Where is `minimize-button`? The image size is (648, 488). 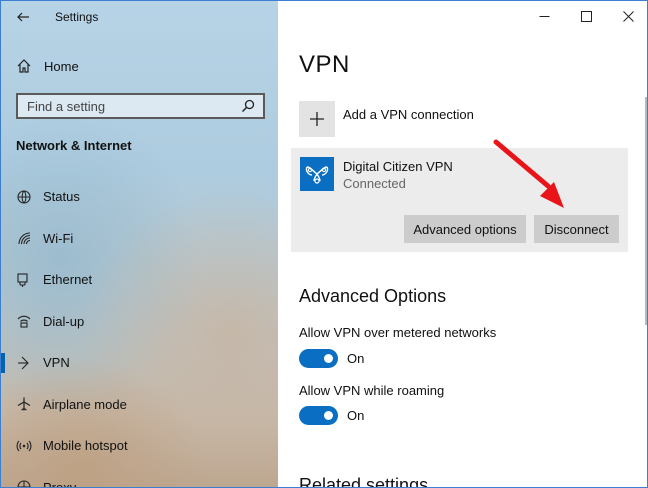
minimize-button is located at coordinates (544, 16).